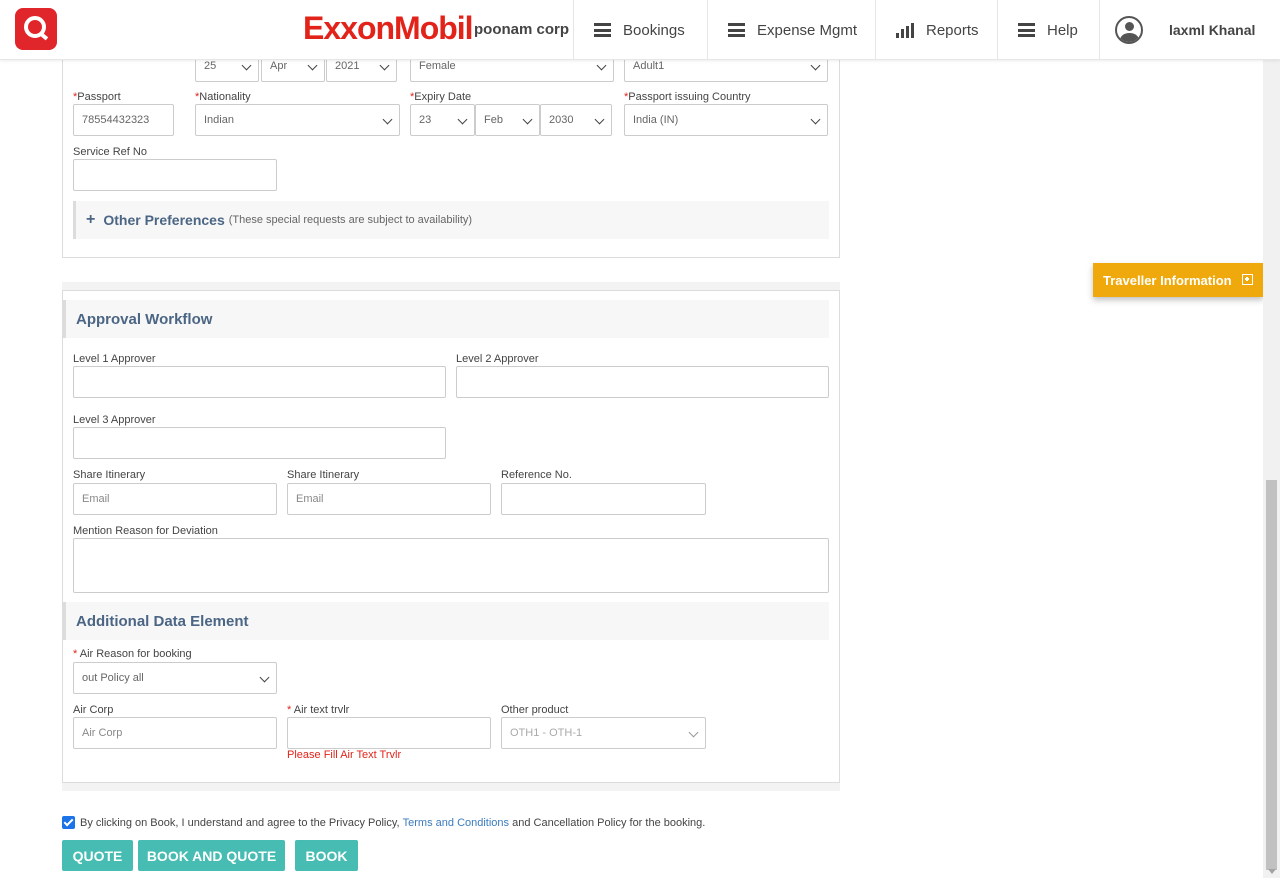 The height and width of the screenshot is (878, 1280). I want to click on nav-user-profile: laxml Khanal, so click(1189, 30).